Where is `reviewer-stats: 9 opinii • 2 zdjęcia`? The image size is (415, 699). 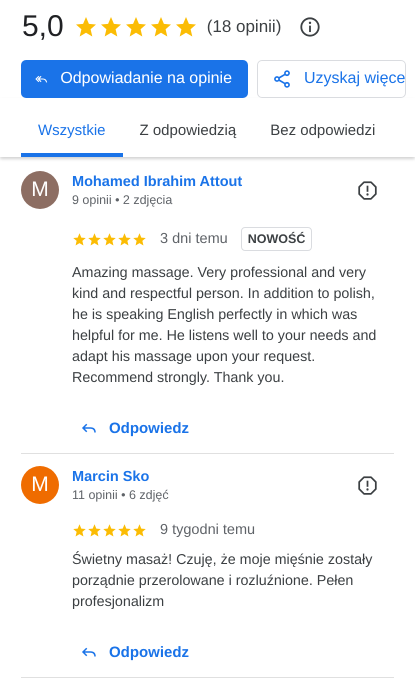
reviewer-stats: 9 opinii • 2 zdjęcia is located at coordinates (122, 199).